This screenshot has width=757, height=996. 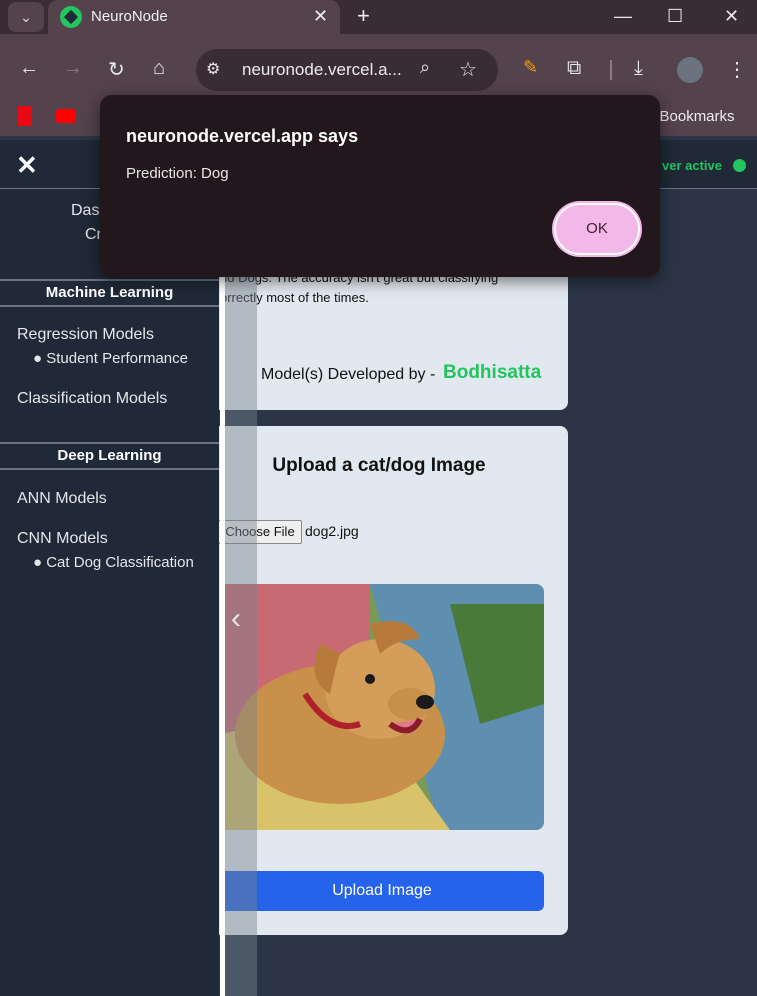 What do you see at coordinates (692, 165) in the screenshot?
I see `server-status-text: ver active` at bounding box center [692, 165].